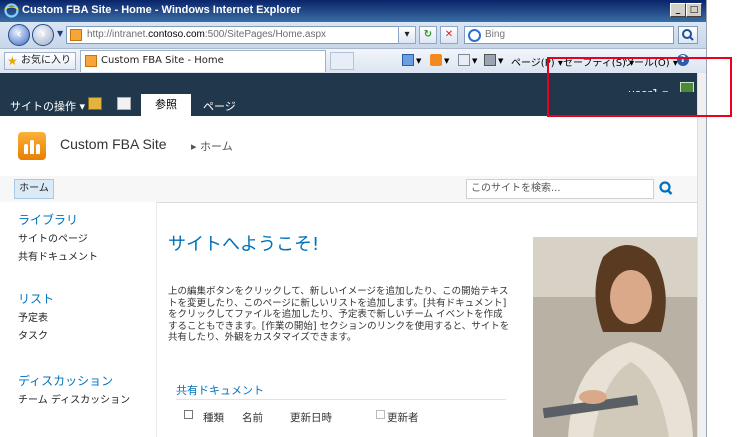 This screenshot has width=738, height=437. Describe the element at coordinates (124, 103) in the screenshot. I see `edit-page-icon` at that location.